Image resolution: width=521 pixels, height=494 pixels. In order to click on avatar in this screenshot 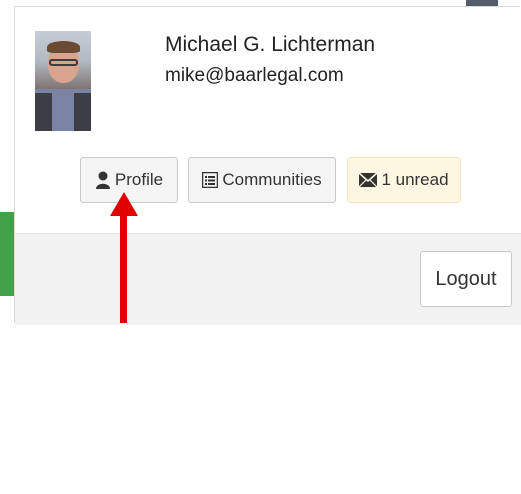, I will do `click(63, 81)`.